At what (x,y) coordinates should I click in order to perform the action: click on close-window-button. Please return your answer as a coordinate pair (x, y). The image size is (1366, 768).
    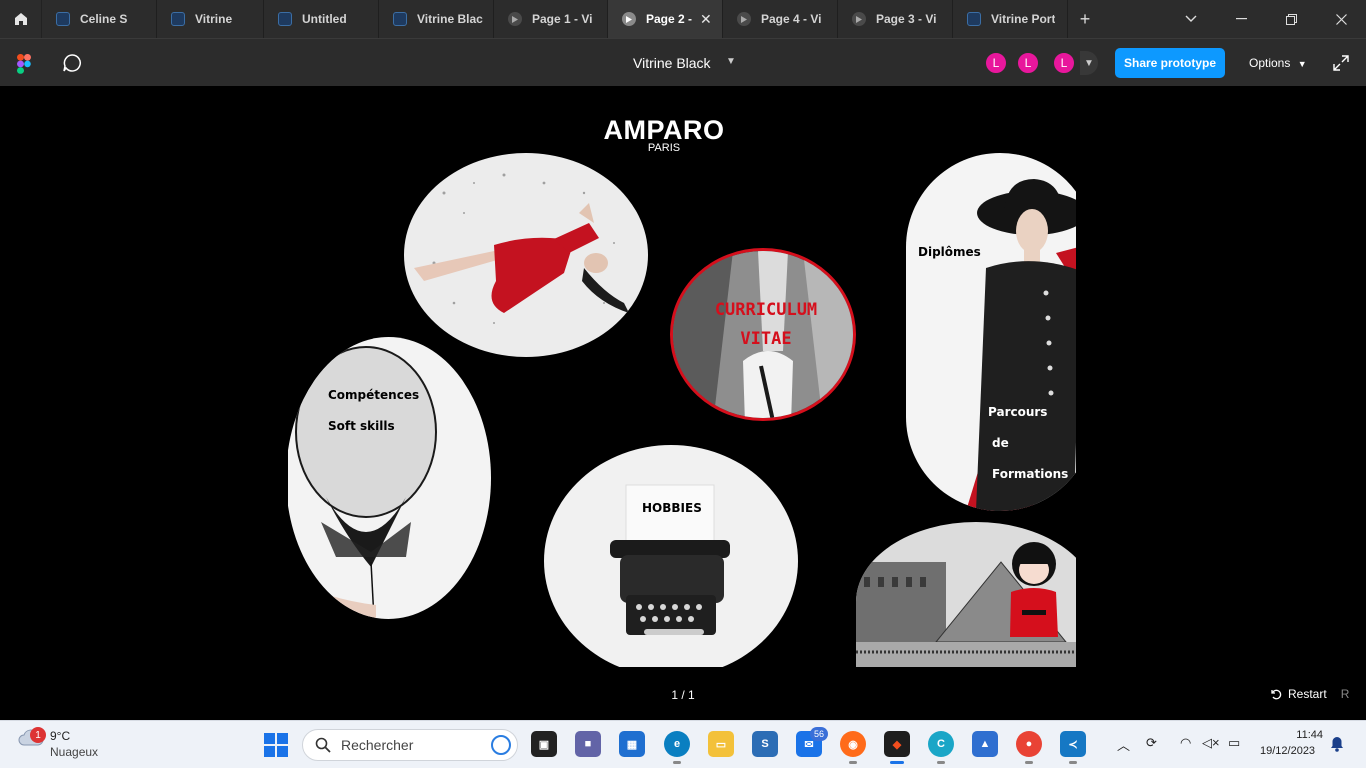
    Looking at the image, I should click on (1341, 19).